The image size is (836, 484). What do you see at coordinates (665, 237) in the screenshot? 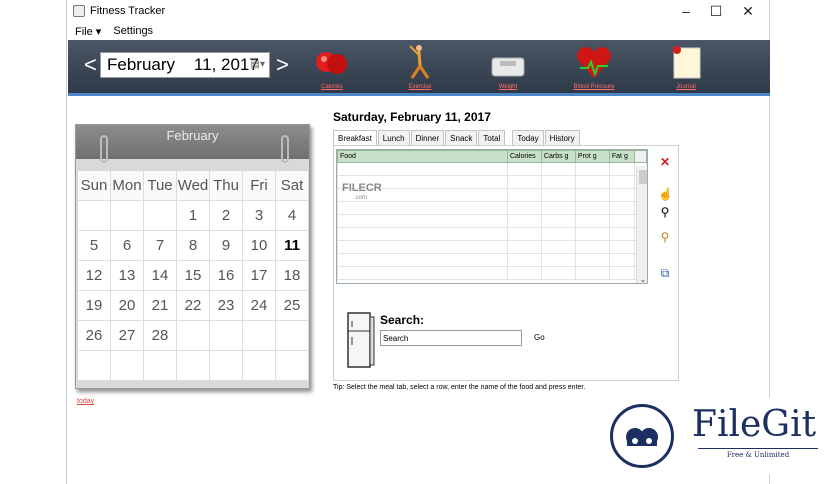
I see `magnifier-icon: ⚲` at bounding box center [665, 237].